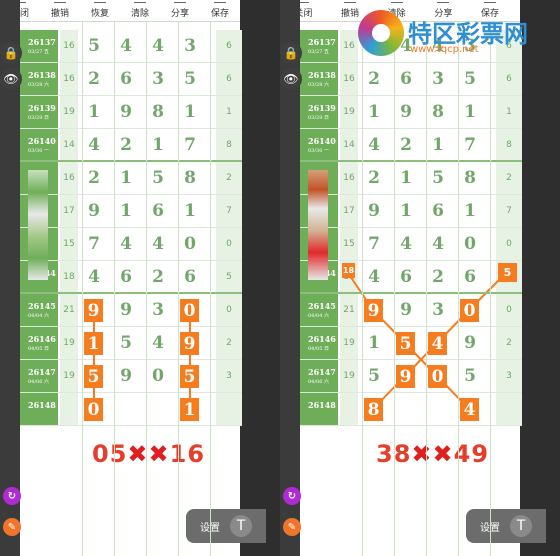 The width and height of the screenshot is (560, 556). I want to click on table-row: 26138 03/28 六 16 2 6 3 5 6, so click(131, 79).